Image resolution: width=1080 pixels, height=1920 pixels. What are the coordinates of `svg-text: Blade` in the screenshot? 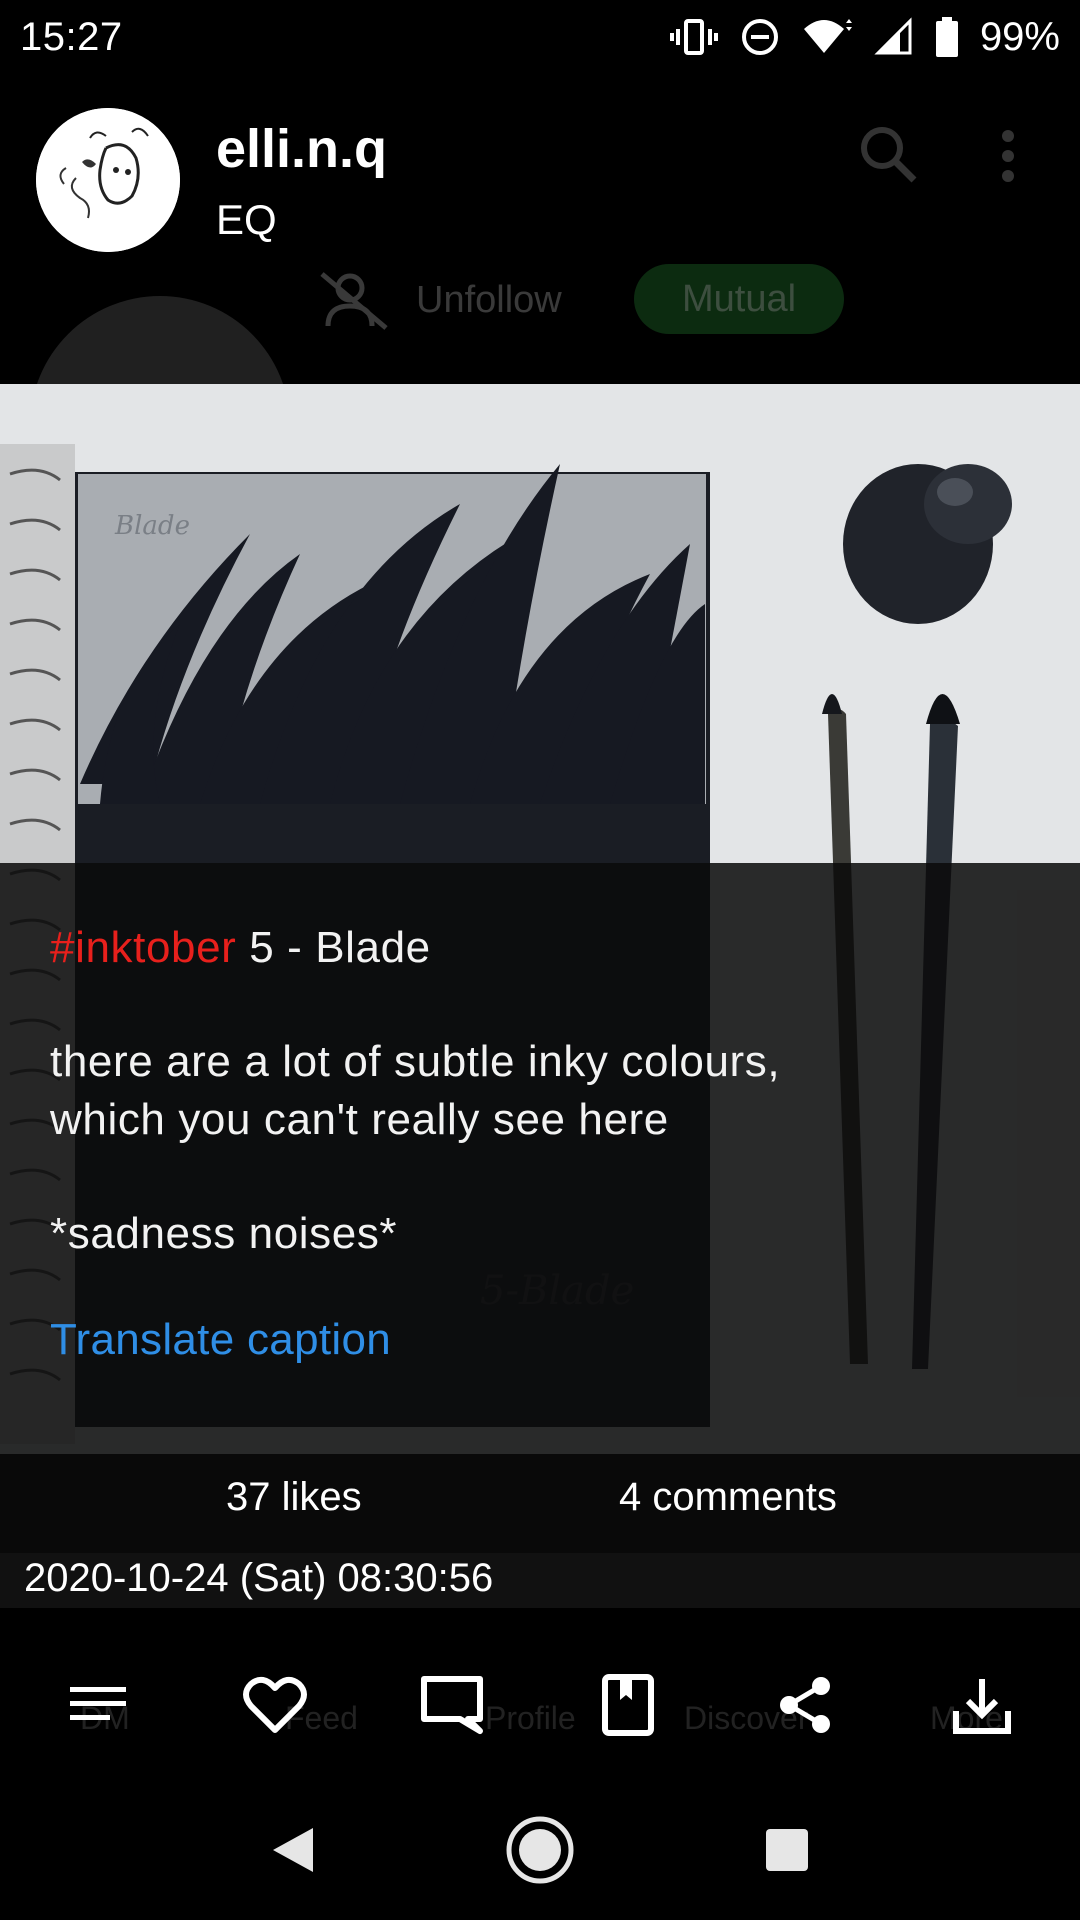 It's located at (152, 526).